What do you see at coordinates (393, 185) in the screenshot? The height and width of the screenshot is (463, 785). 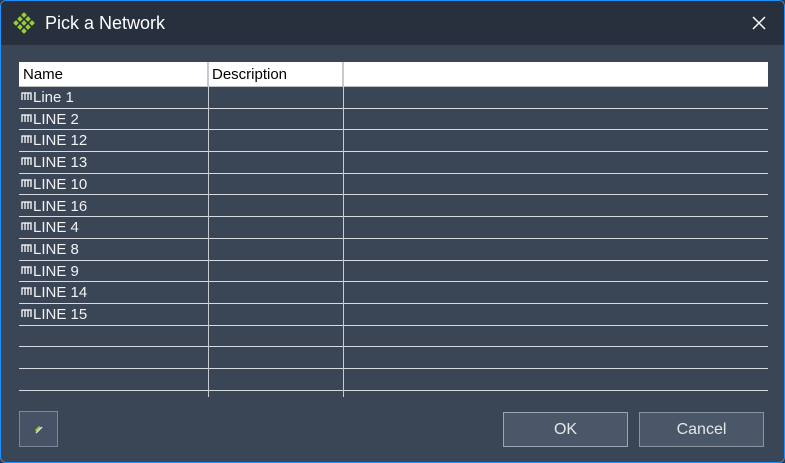 I see `table-row: LINE 10` at bounding box center [393, 185].